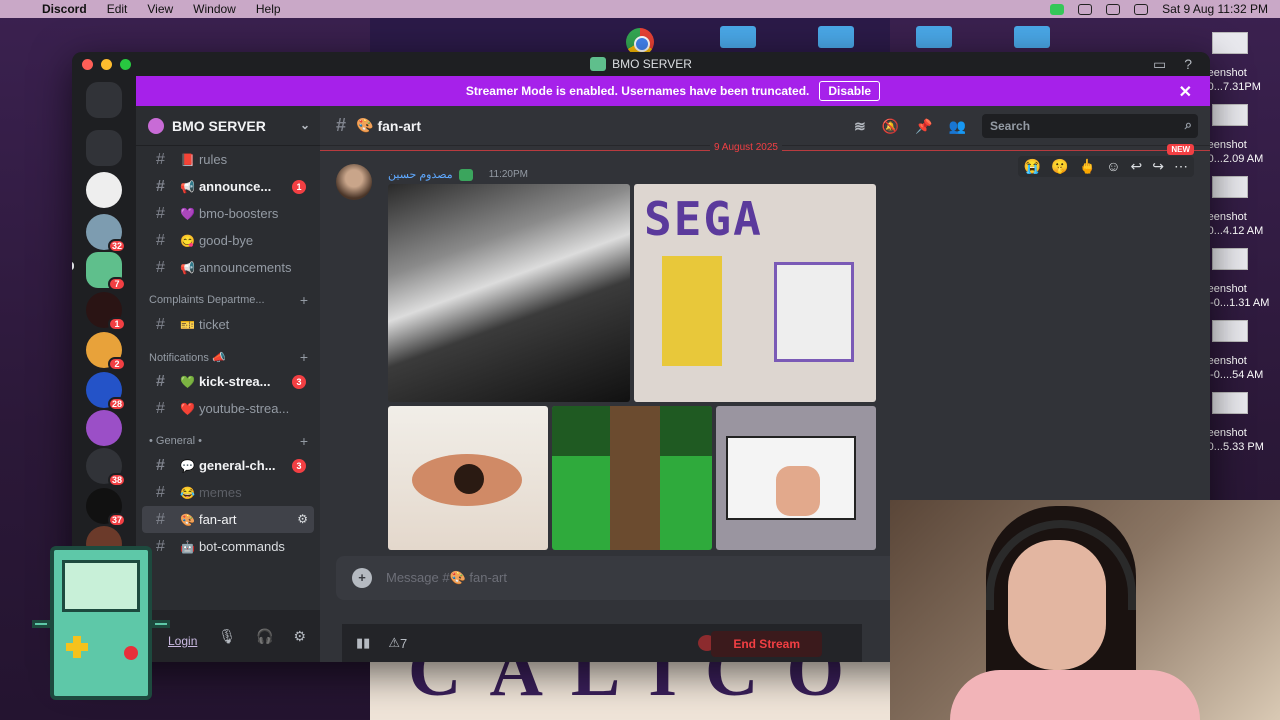  What do you see at coordinates (1242, 136) in the screenshot?
I see `desktop-file: reenshot -0...2.09 AM` at bounding box center [1242, 136].